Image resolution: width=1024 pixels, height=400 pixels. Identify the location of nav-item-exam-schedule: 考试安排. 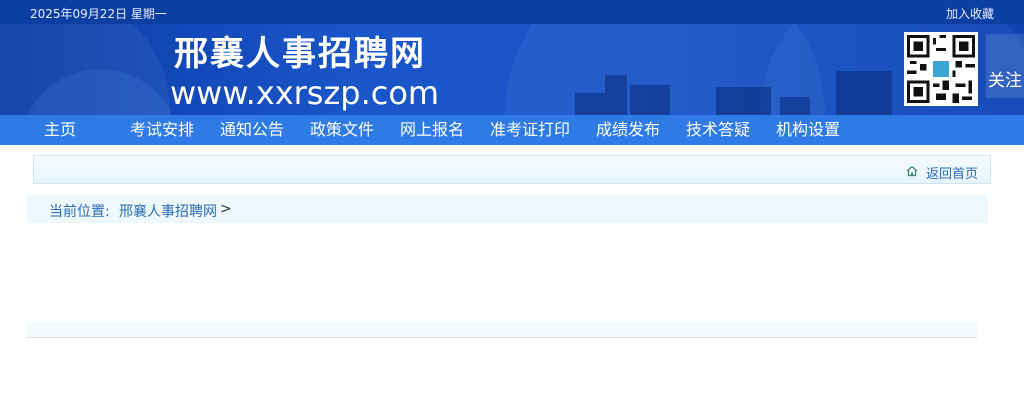
(162, 130).